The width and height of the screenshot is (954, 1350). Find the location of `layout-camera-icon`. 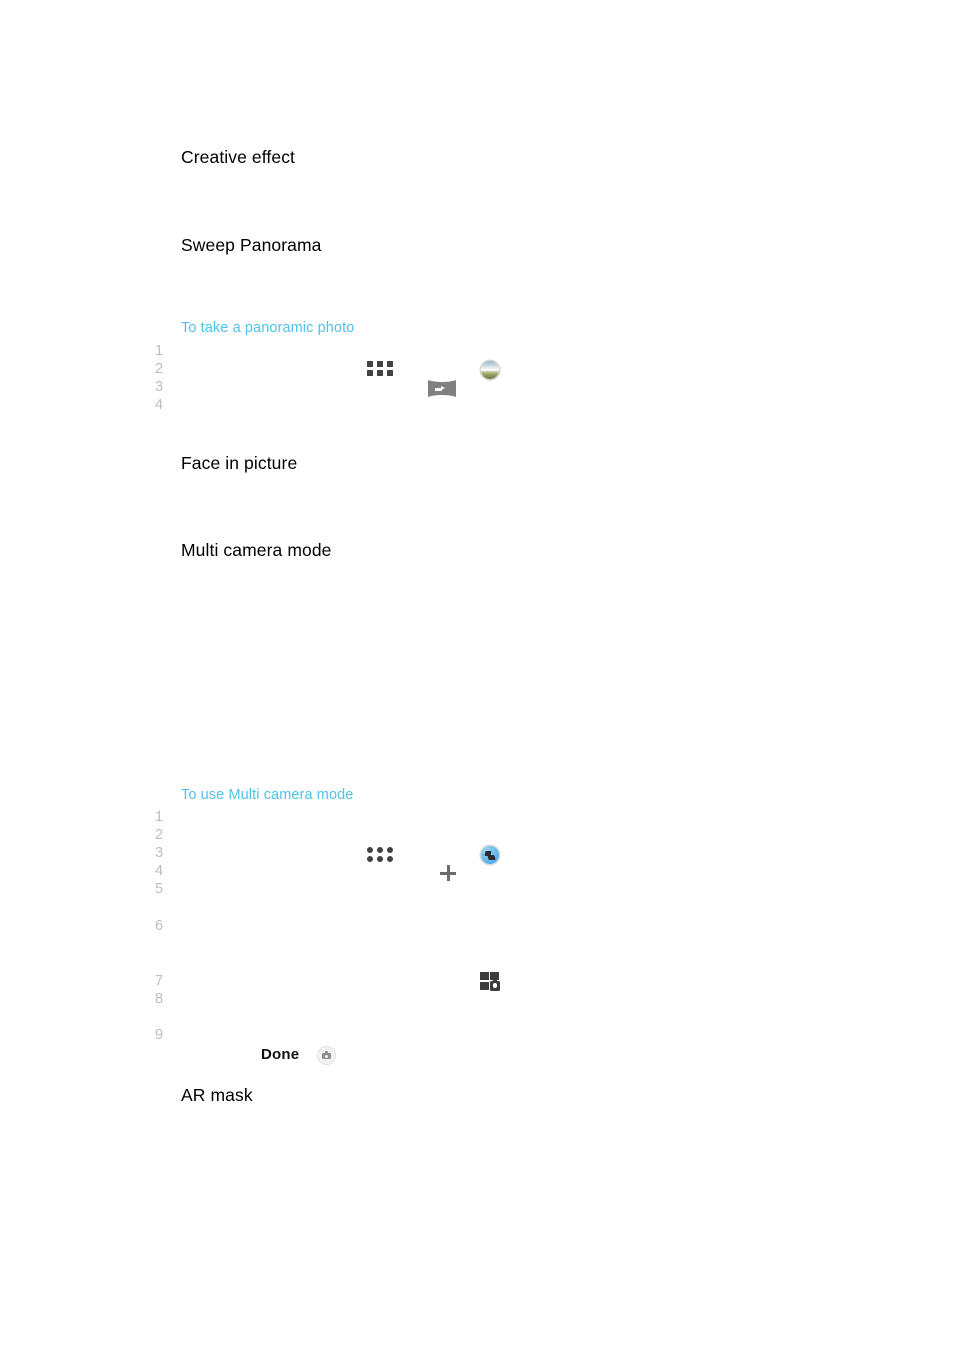

layout-camera-icon is located at coordinates (490, 981).